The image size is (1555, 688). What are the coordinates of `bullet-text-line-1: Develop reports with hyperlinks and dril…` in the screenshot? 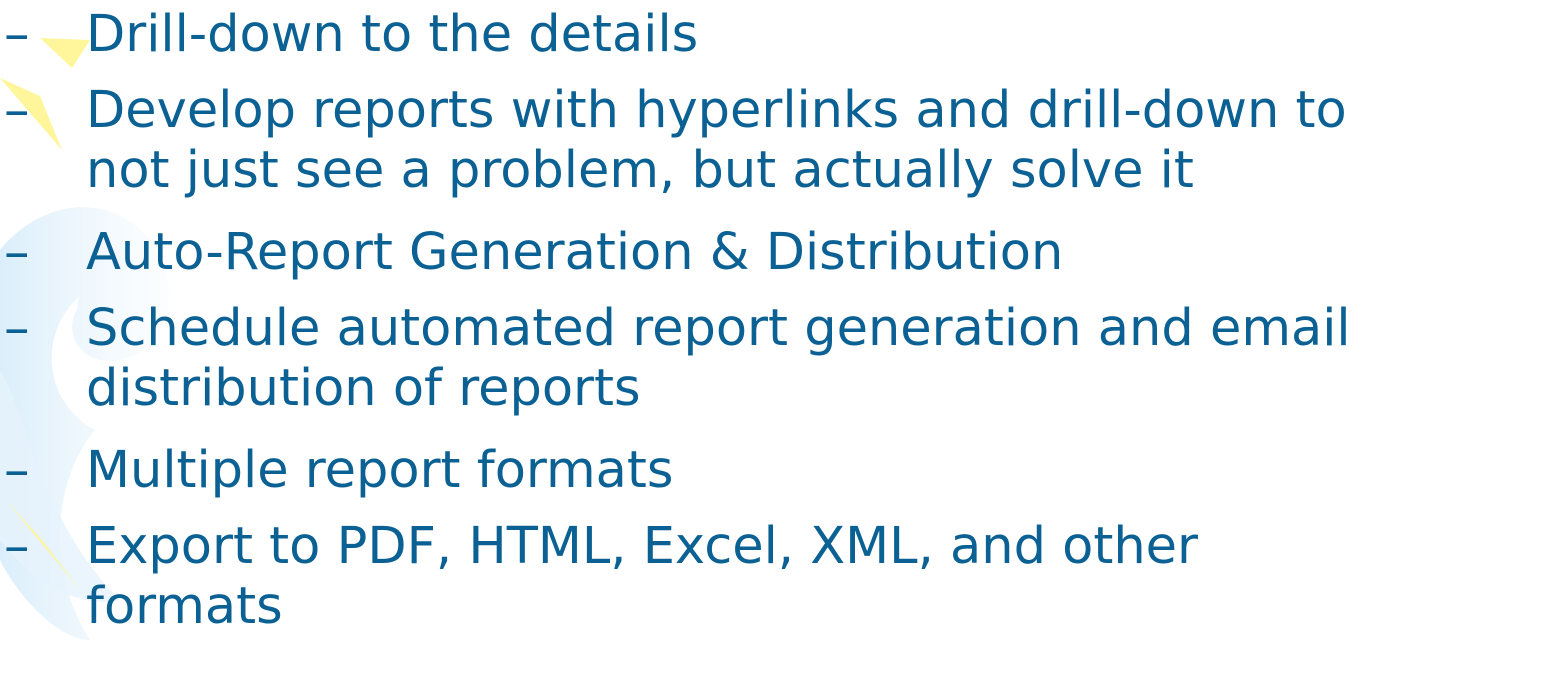 It's located at (716, 110).